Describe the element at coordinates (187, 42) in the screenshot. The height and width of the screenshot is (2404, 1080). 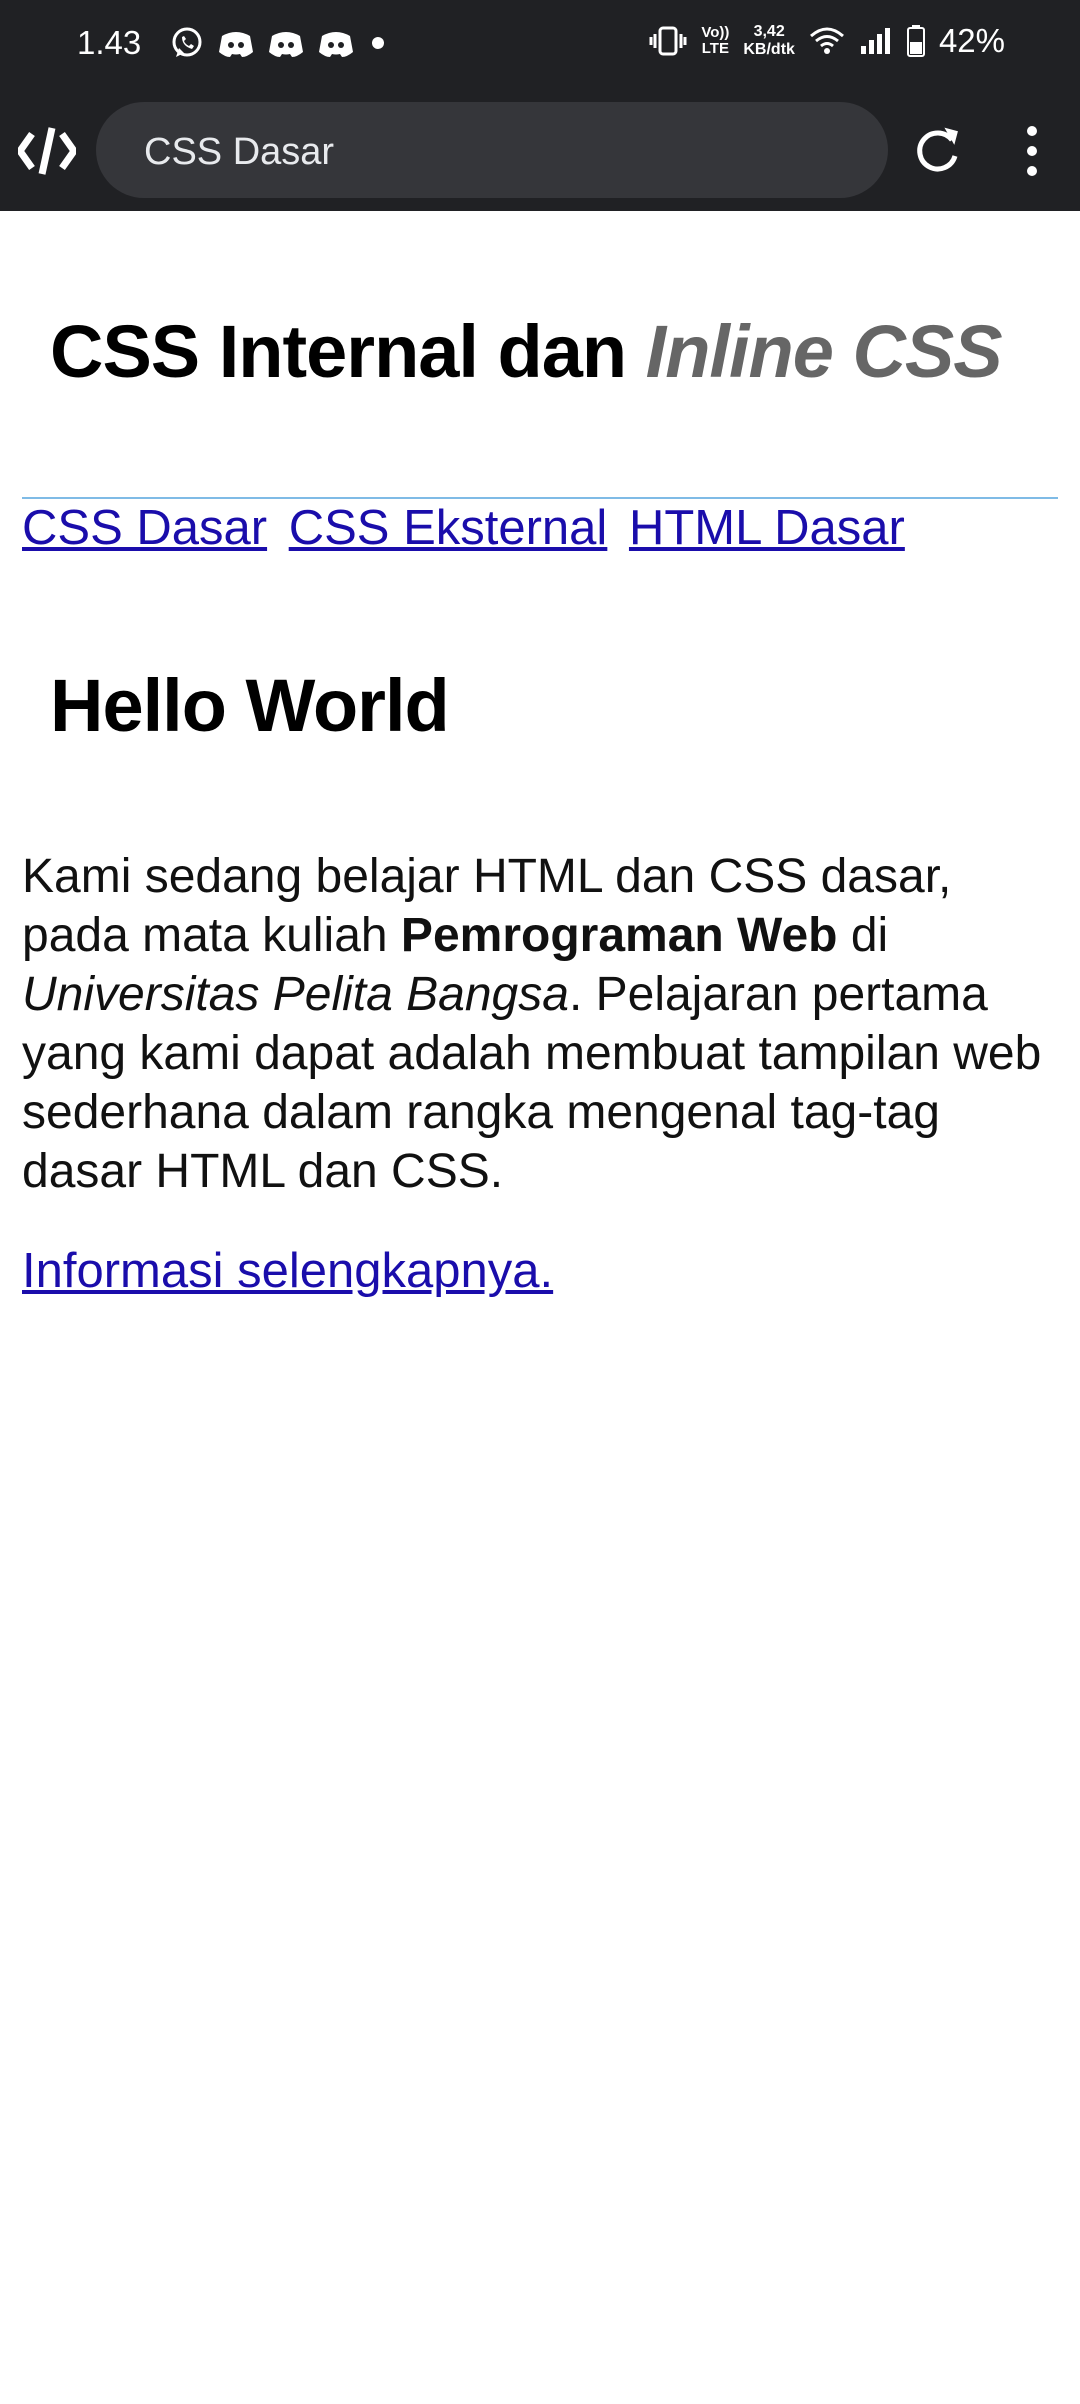
I see `whatsapp-icon` at that location.